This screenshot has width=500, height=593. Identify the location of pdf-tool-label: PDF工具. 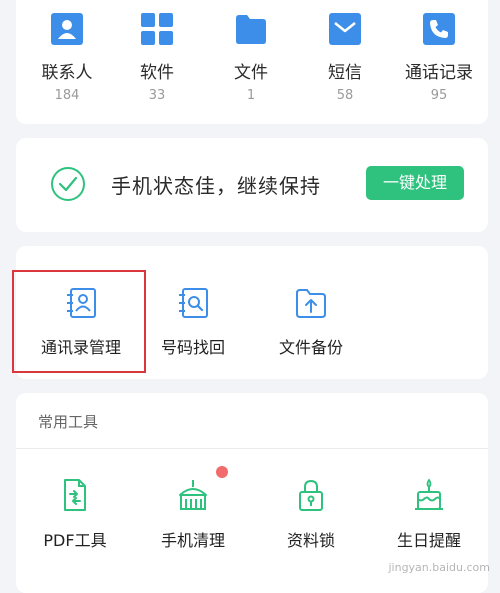
(75, 540).